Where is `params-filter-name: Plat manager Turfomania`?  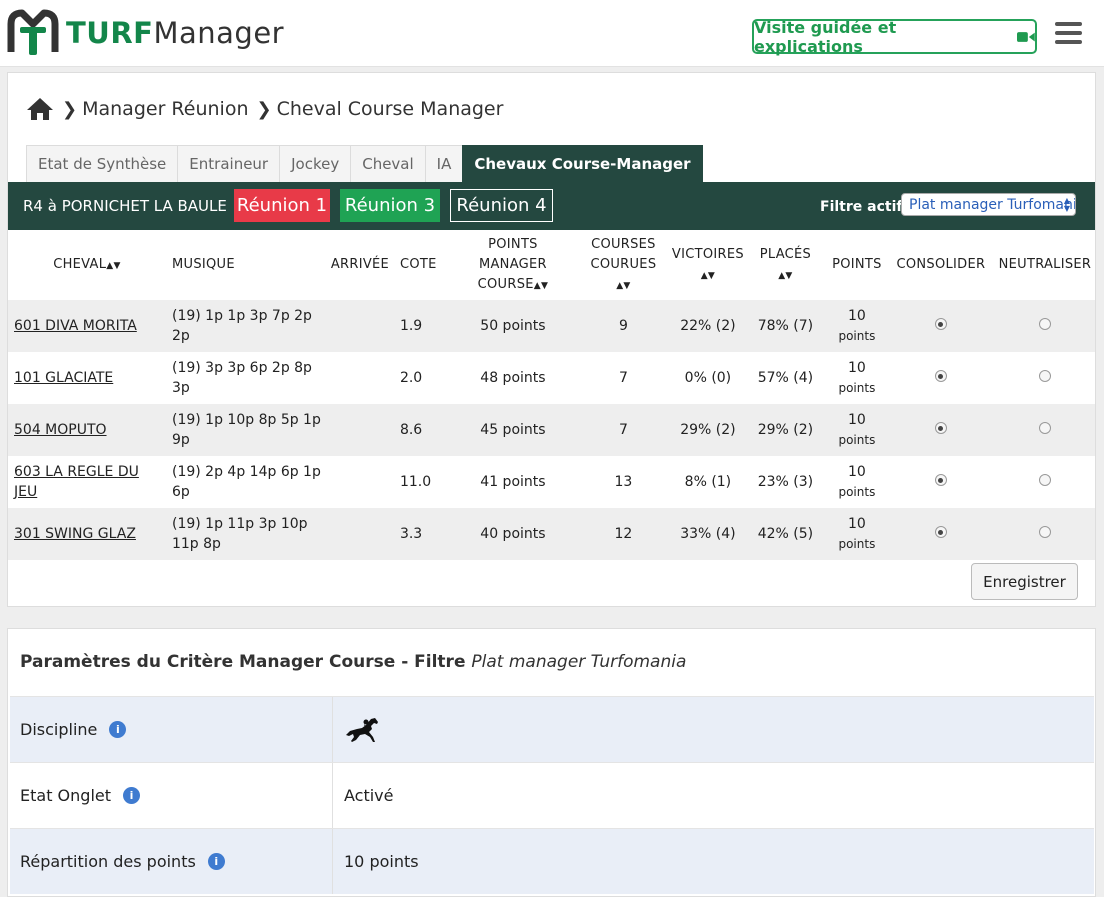 params-filter-name: Plat manager Turfomania is located at coordinates (579, 662).